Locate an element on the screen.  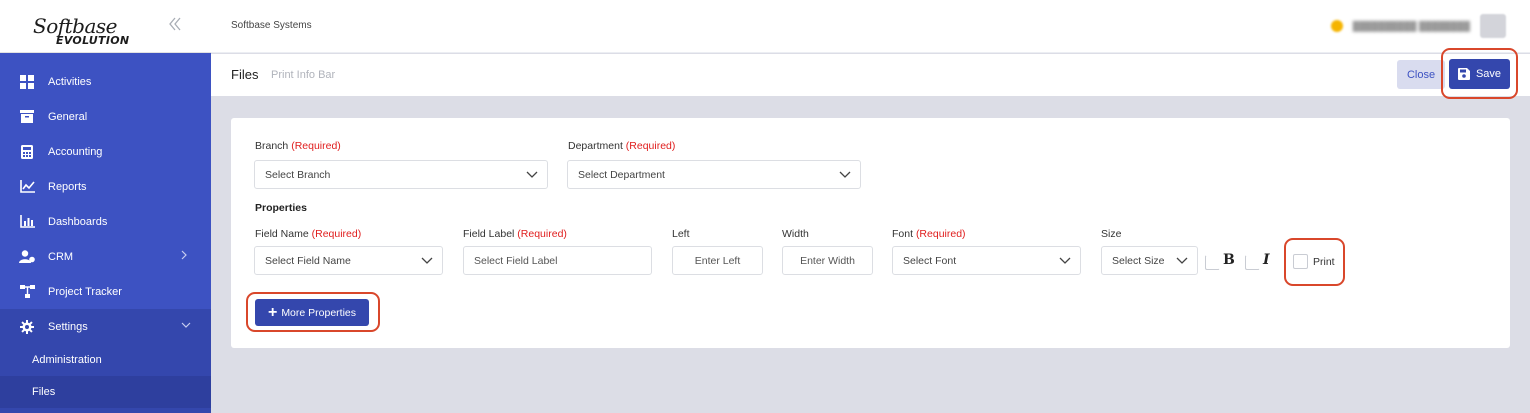
left-input: Enter Left is located at coordinates (717, 260).